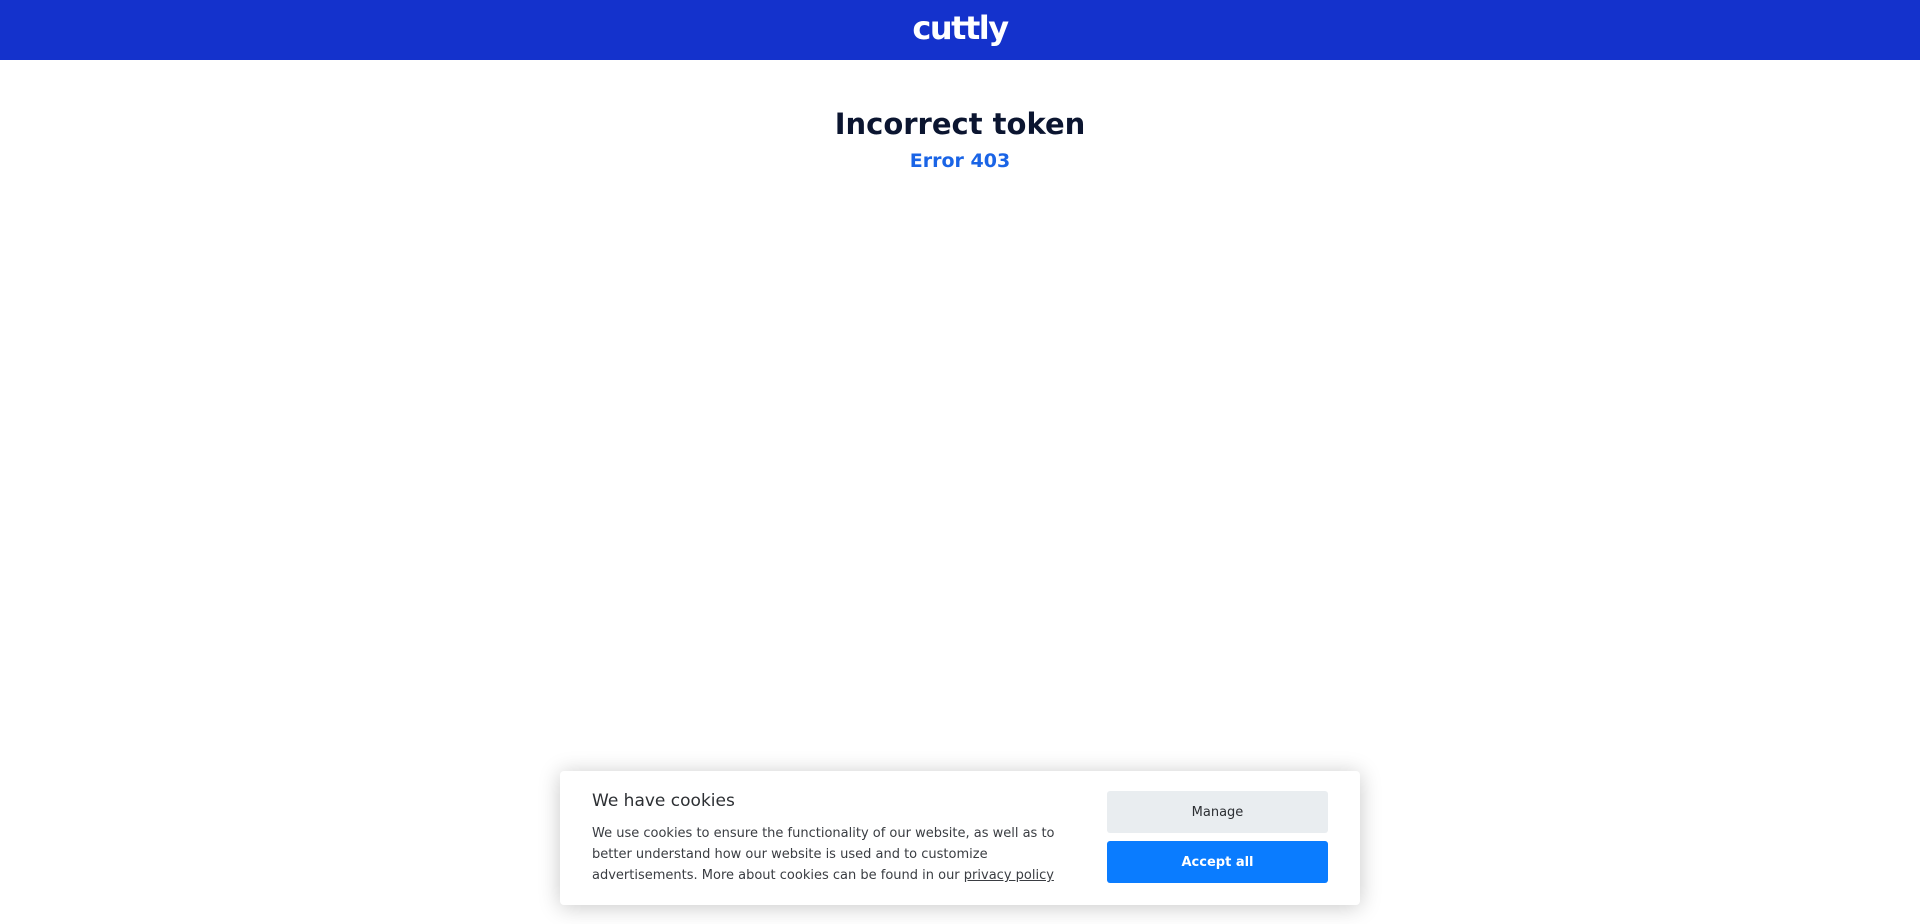  I want to click on cuttly-logo: cuttly, so click(960, 28).